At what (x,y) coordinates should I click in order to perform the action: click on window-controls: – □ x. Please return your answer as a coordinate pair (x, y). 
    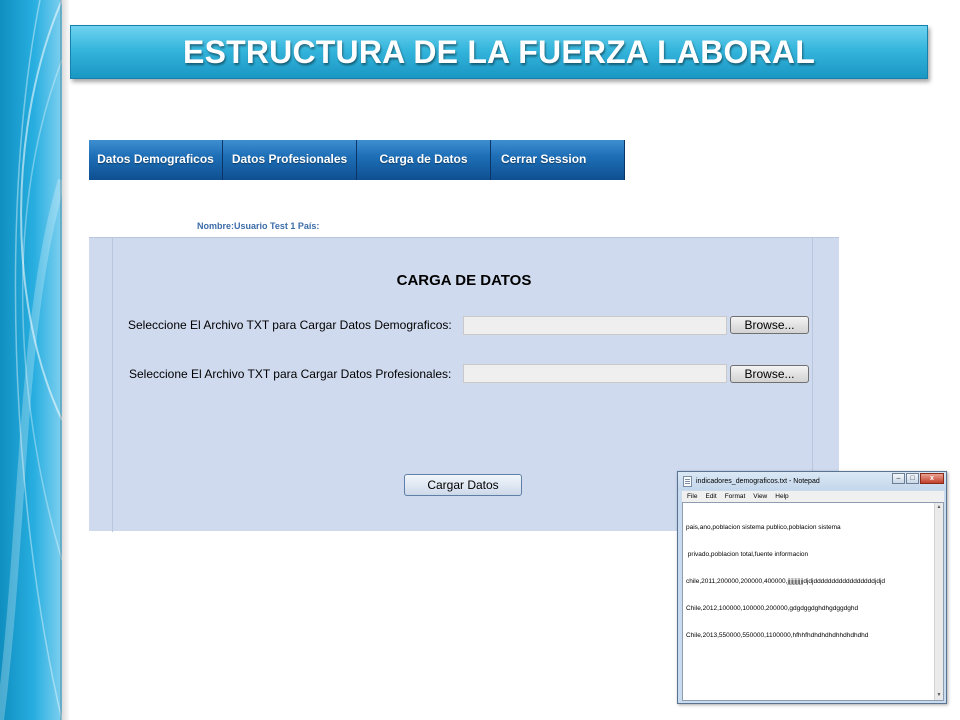
    Looking at the image, I should click on (917, 478).